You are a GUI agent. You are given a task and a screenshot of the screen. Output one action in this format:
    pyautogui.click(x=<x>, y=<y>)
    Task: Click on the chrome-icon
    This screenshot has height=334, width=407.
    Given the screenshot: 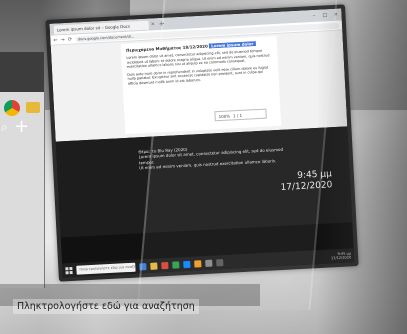 What is the action you would take?
    pyautogui.click(x=12, y=108)
    